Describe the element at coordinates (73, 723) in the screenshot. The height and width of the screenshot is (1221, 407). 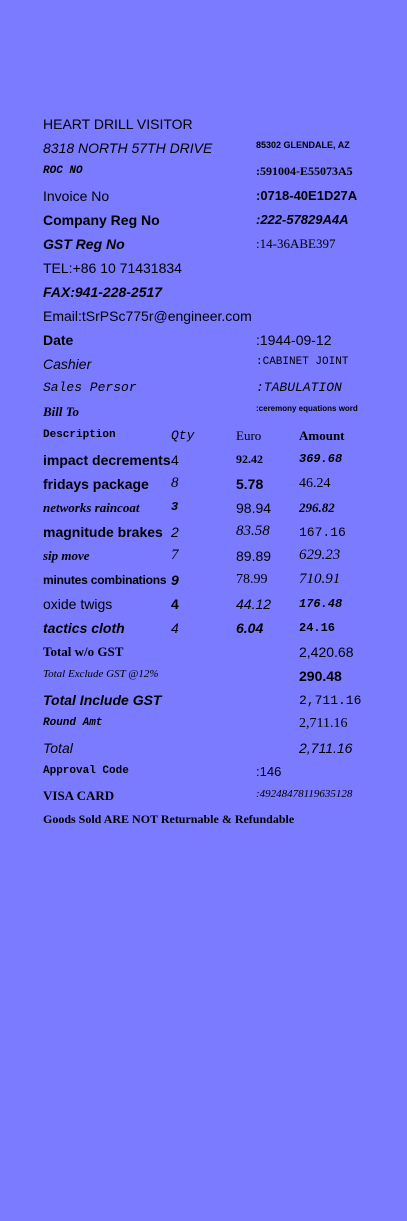
I see `round-amount-label: Round Amt` at that location.